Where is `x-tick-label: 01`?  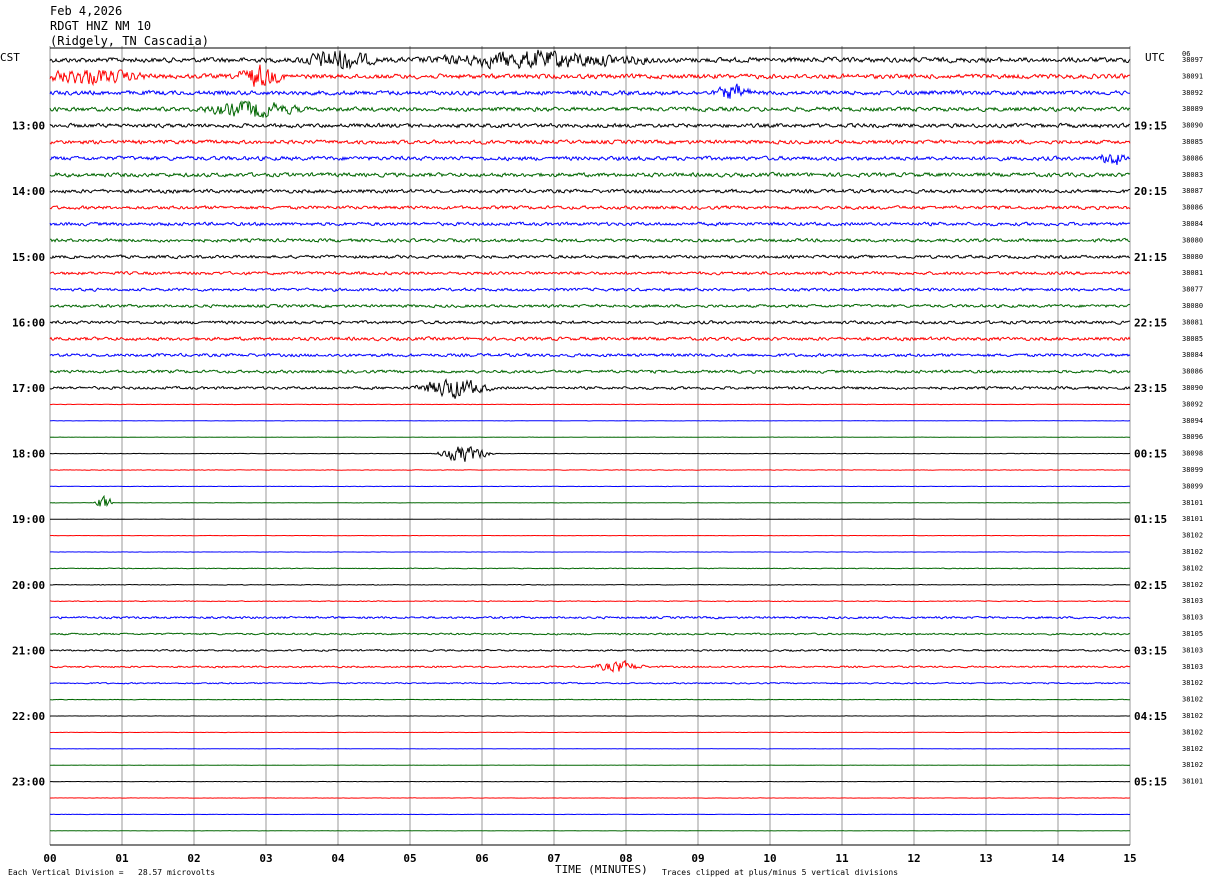
x-tick-label: 01 is located at coordinates (122, 858).